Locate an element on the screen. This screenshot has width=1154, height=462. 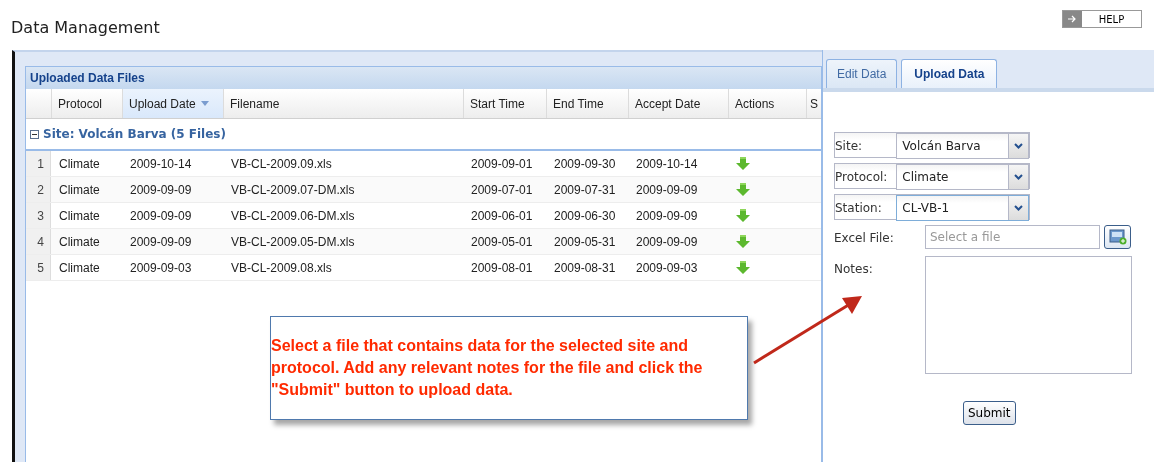
field-label: Protocol: is located at coordinates (862, 177).